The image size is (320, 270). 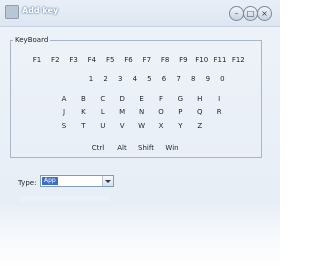 What do you see at coordinates (180, 99) in the screenshot?
I see `key-g: G` at bounding box center [180, 99].